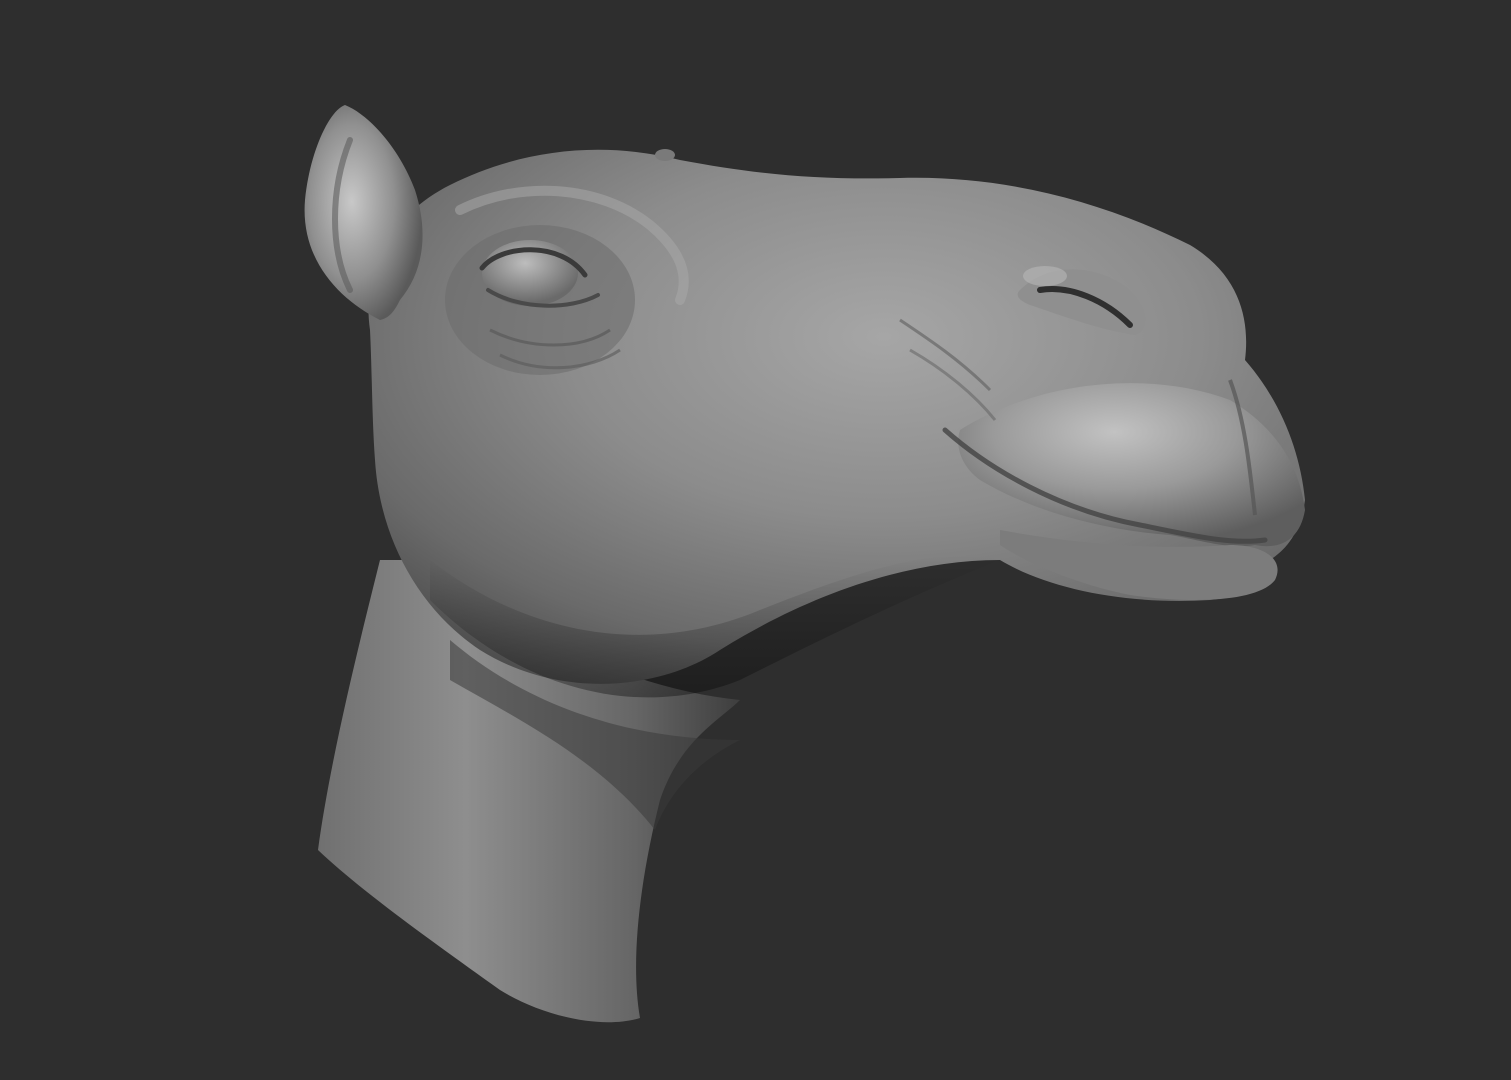 This screenshot has height=1080, width=1511. Describe the element at coordinates (363, 212) in the screenshot. I see `ear` at that location.